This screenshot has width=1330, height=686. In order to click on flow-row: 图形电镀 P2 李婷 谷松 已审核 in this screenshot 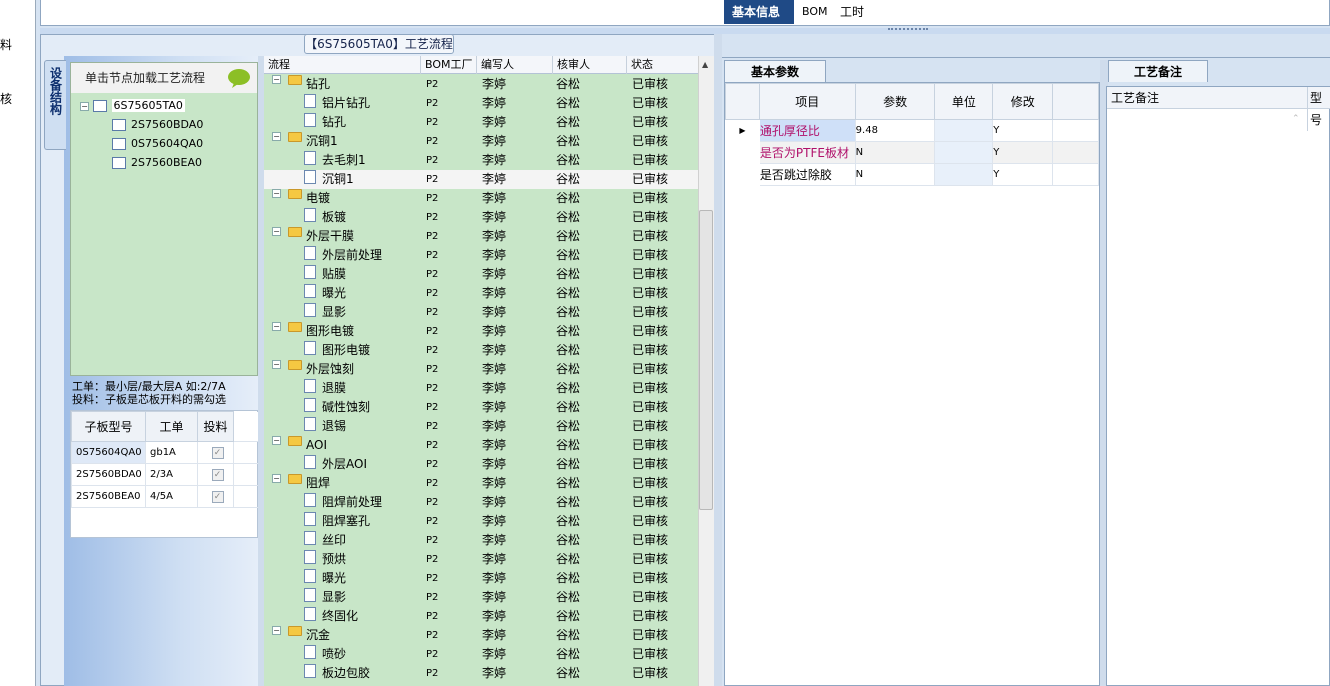, I will do `click(481, 350)`.